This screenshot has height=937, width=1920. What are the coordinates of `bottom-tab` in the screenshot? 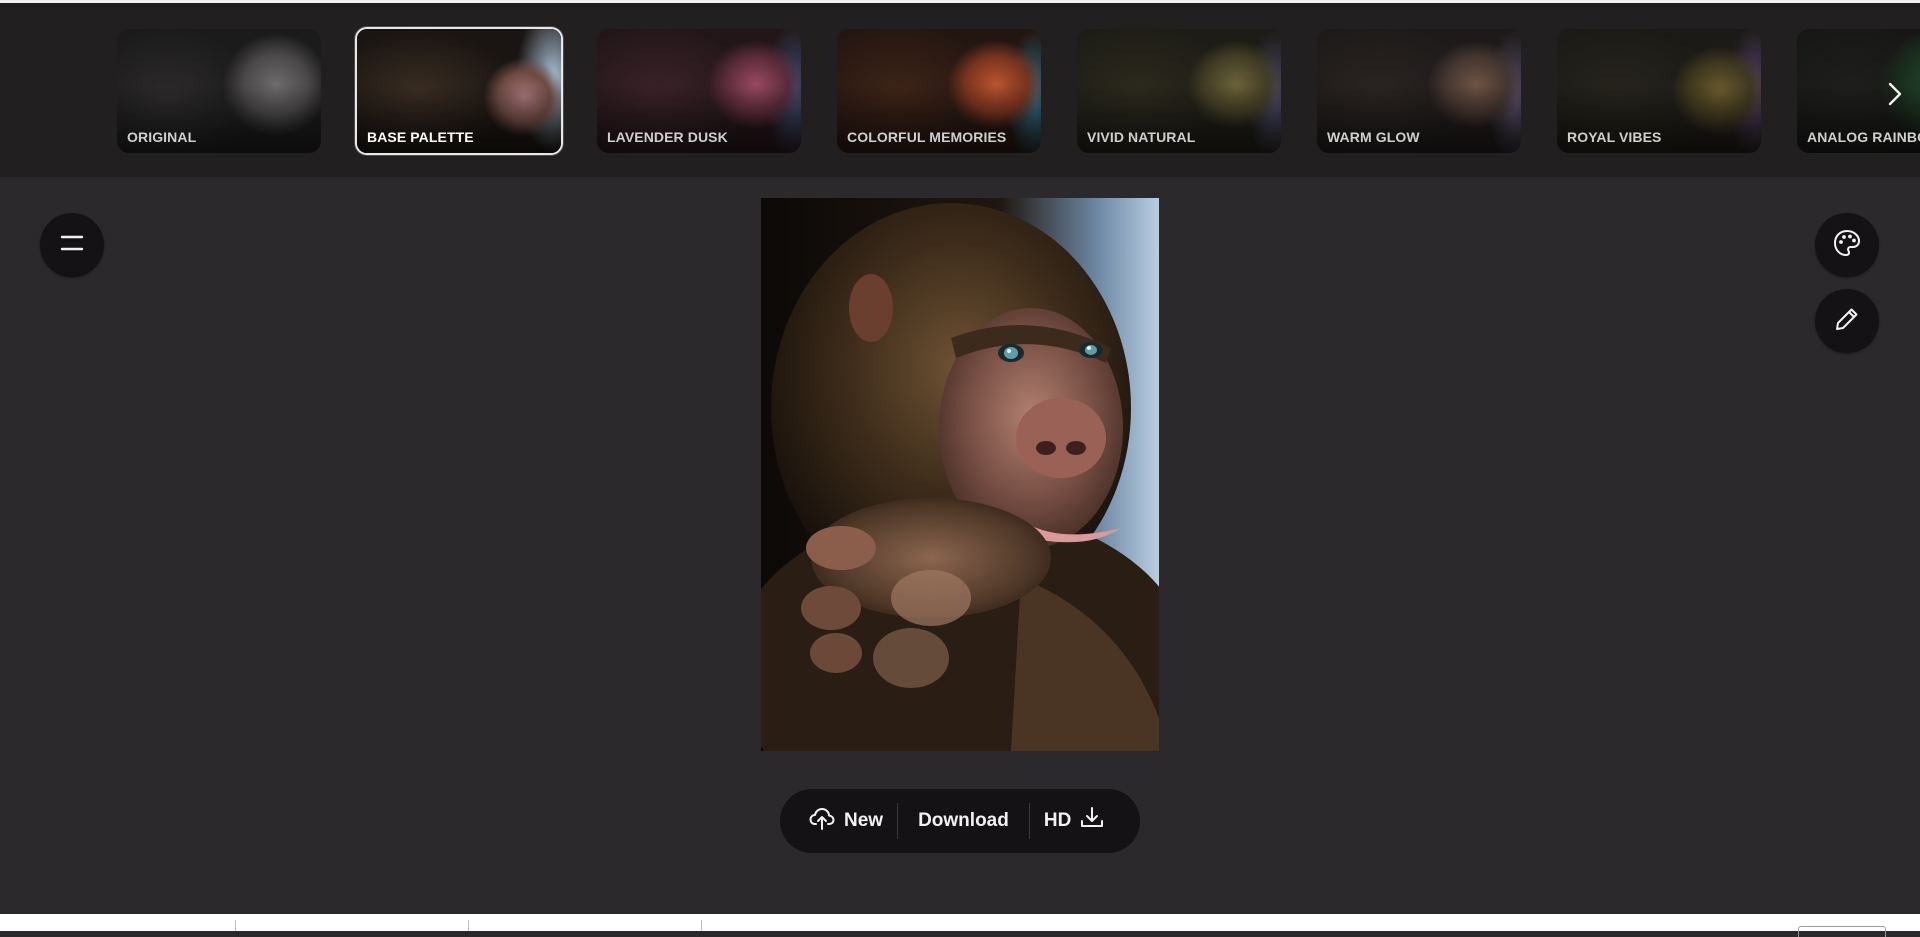 It's located at (1842, 931).